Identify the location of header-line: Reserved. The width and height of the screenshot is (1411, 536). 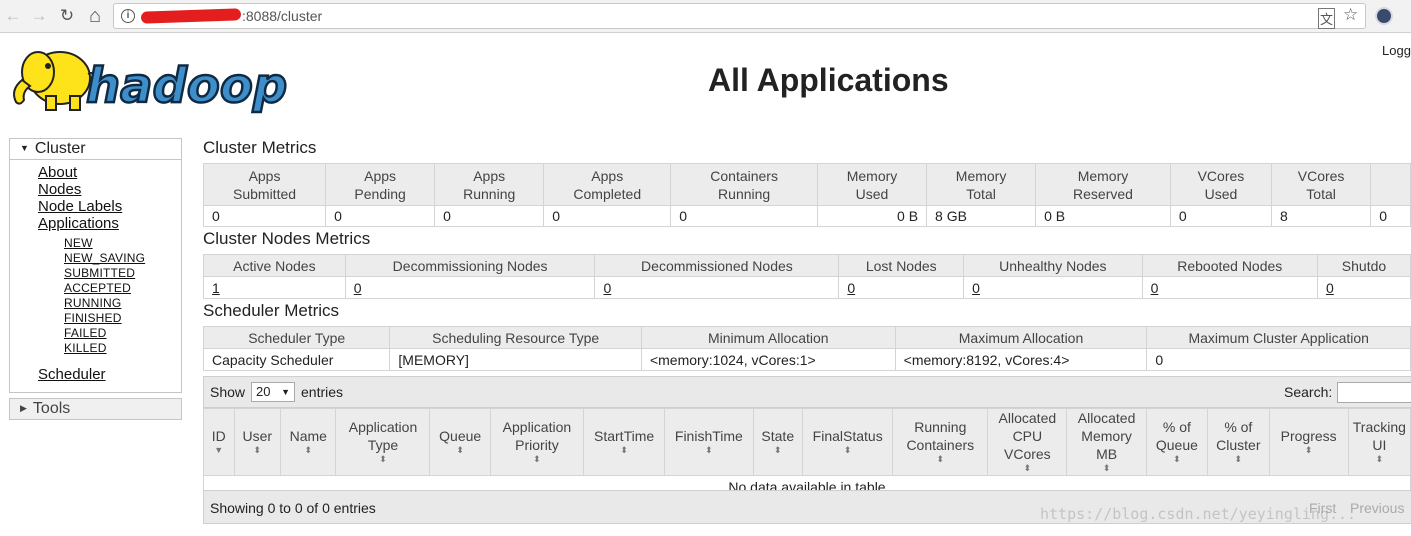
(1103, 193).